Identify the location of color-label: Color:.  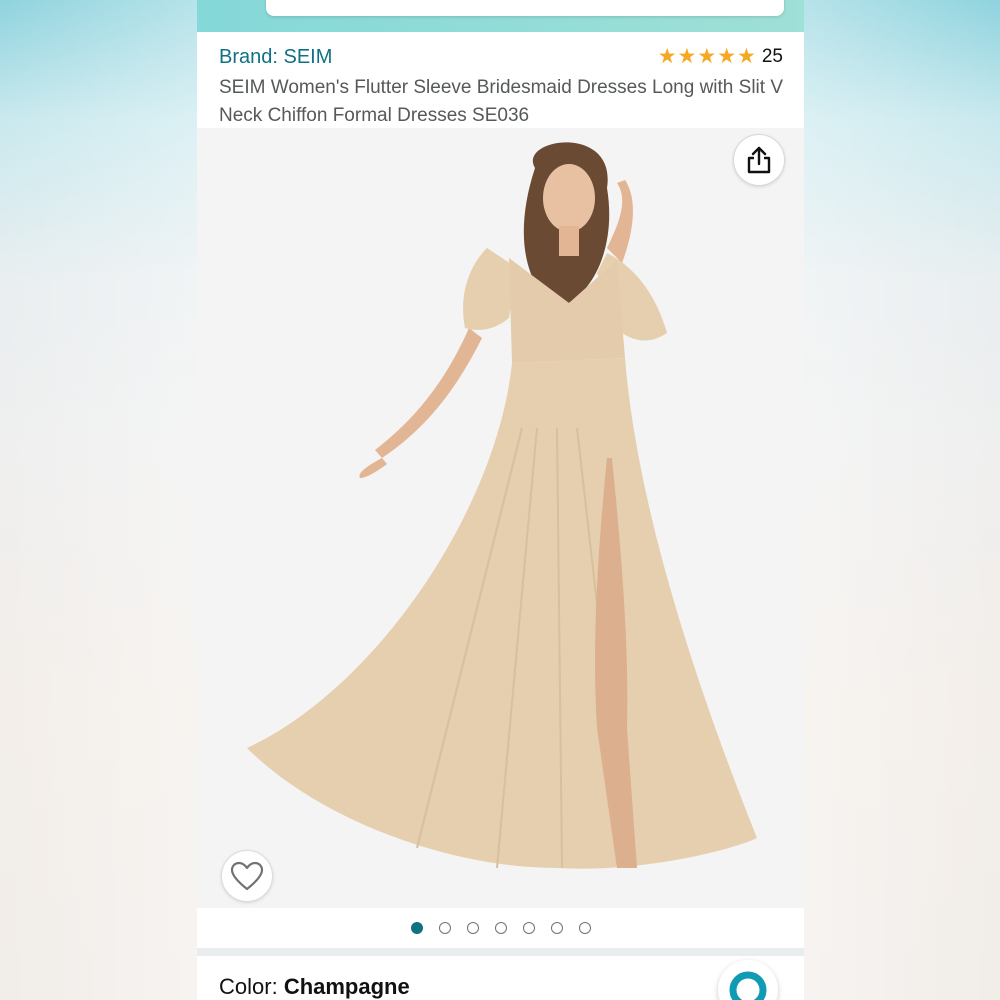
(248, 986).